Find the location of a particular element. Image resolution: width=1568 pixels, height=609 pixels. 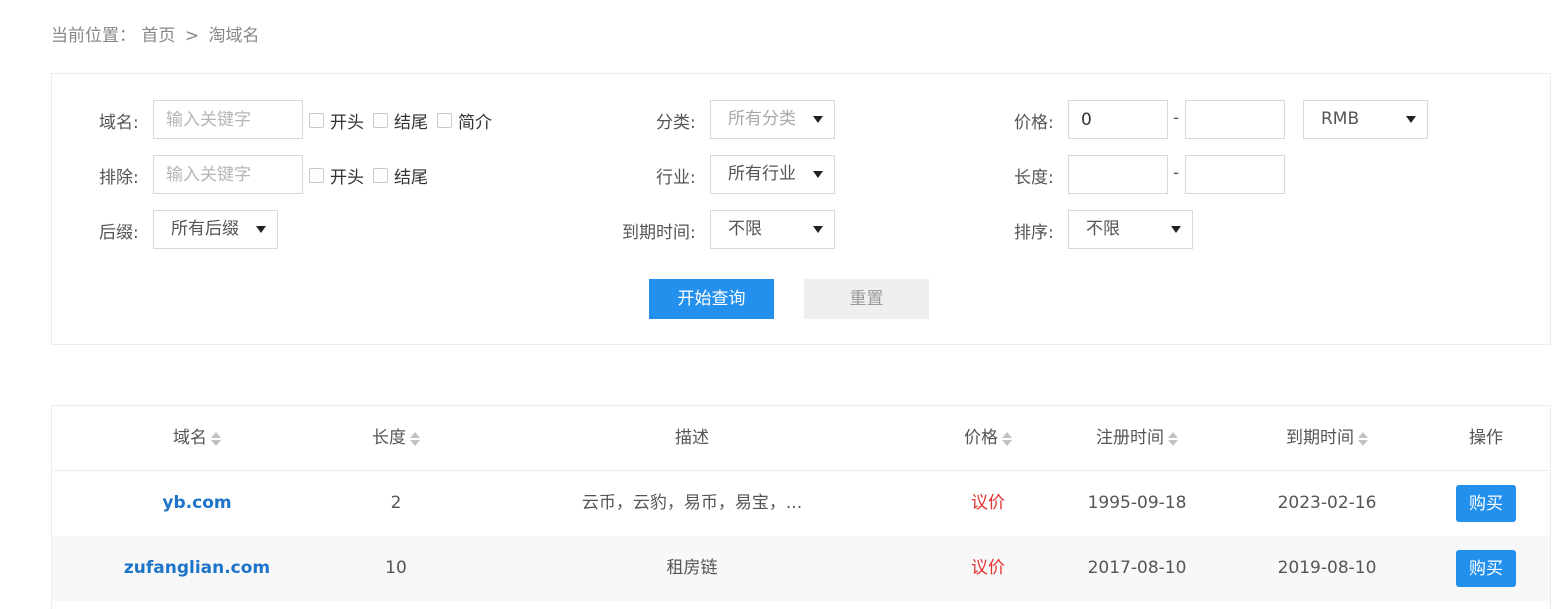

domain-brief-checkbox: 简介 is located at coordinates (464, 120).